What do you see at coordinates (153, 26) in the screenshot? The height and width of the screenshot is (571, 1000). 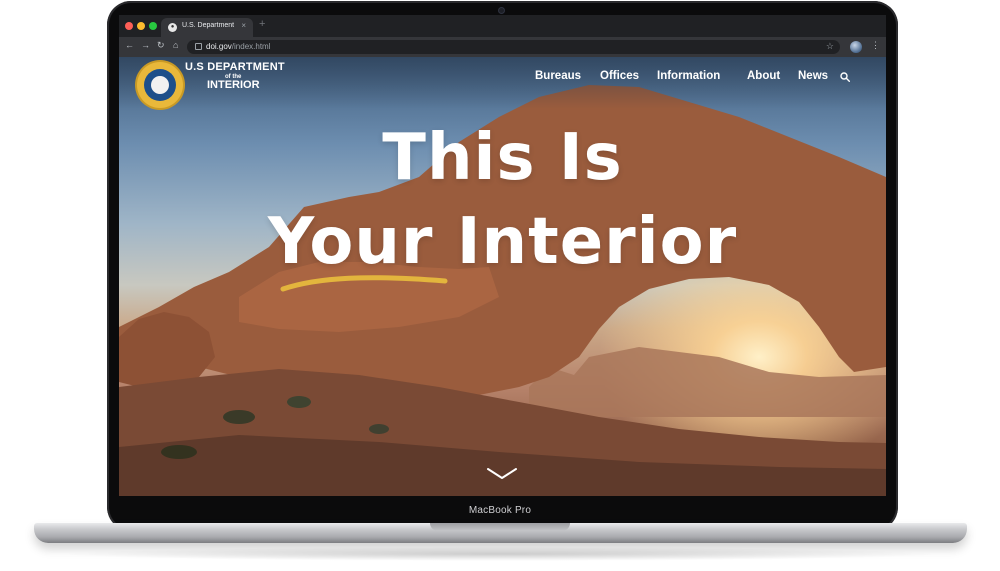 I see `window-zoom-button` at bounding box center [153, 26].